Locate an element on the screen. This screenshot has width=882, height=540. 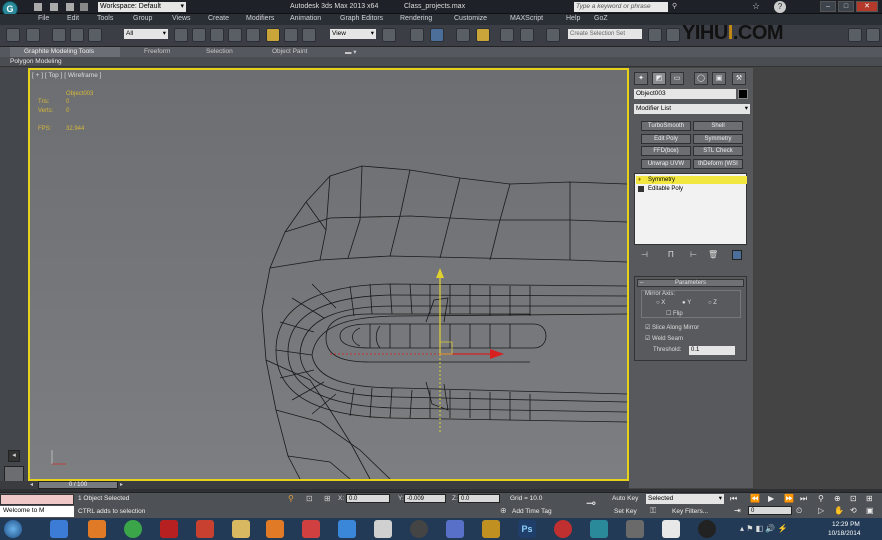
named-selection-dropdown: Create Selection Set is located at coordinates (605, 34).